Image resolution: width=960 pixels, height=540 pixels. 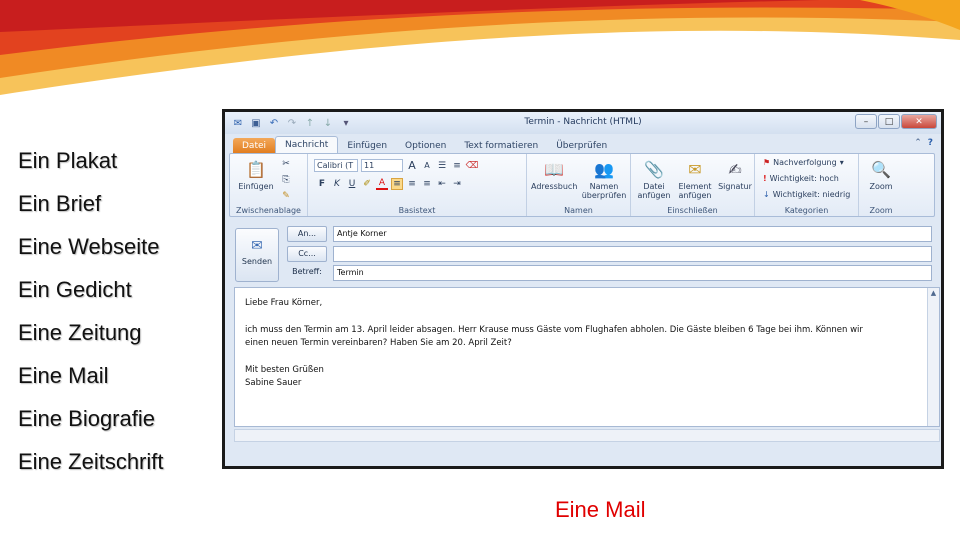 What do you see at coordinates (735, 169) in the screenshot?
I see `signature-icon: ✍` at bounding box center [735, 169].